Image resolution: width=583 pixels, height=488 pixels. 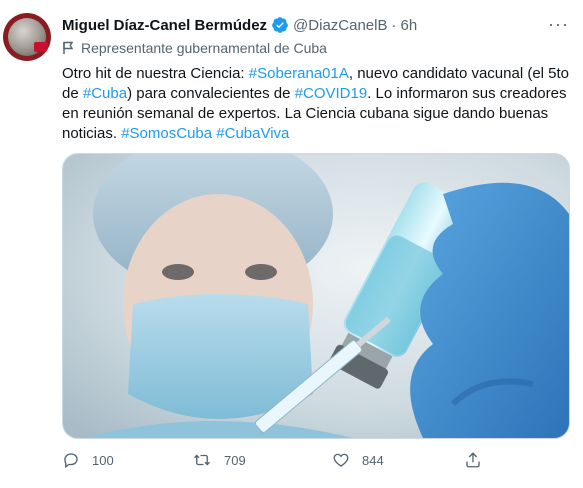 I want to click on more-options-button: ···, so click(x=558, y=24).